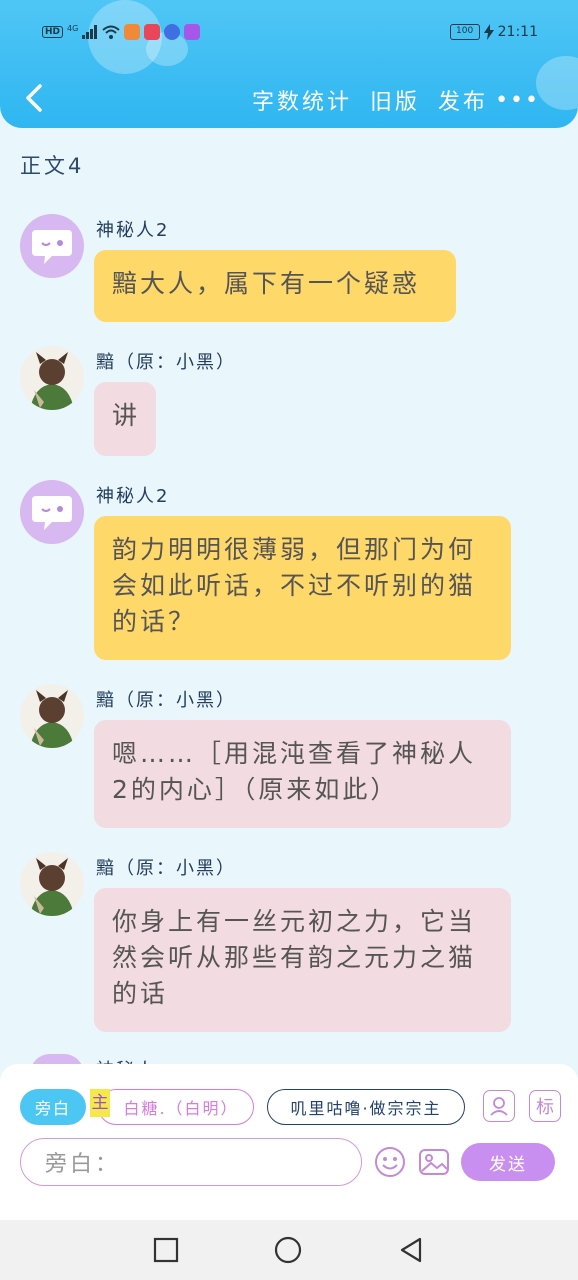 The height and width of the screenshot is (1280, 578). I want to click on message-bubble: 韵力明明很薄弱，但那门为何会如此听话，不过不听别的猫的话？, so click(302, 588).